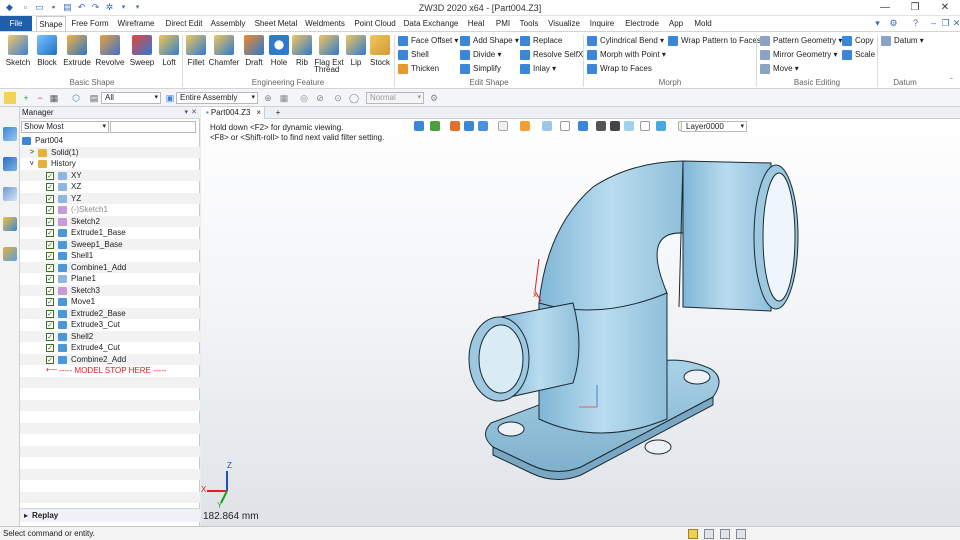 This screenshot has height=540, width=960. Describe the element at coordinates (54, 98) in the screenshot. I see `filter-list-icon: ▦` at that location.